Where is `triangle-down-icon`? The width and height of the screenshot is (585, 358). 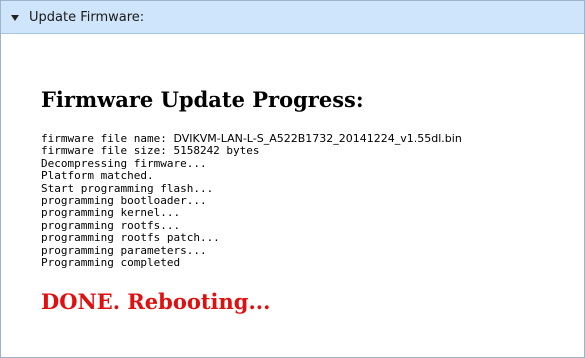 triangle-down-icon is located at coordinates (15, 17).